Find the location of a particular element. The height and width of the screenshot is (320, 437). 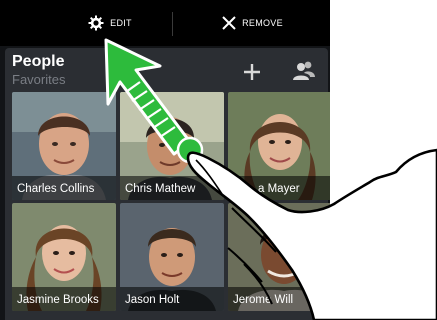

contact-name: Jason Holt is located at coordinates (152, 300).